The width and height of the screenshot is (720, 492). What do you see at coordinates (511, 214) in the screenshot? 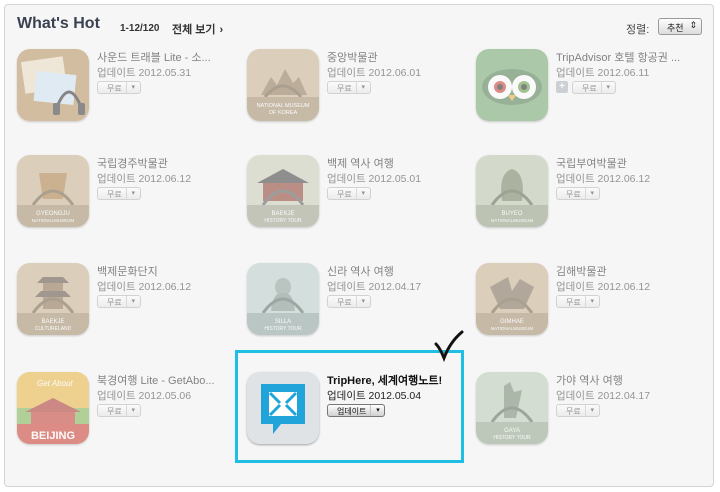
I see `icon-caption-line1: BUYEO` at bounding box center [511, 214].